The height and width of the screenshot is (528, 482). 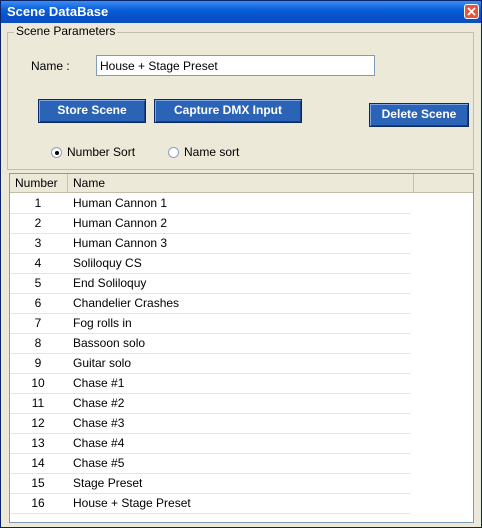 What do you see at coordinates (210, 264) in the screenshot?
I see `table-row: 4 Soliloquy CS` at bounding box center [210, 264].